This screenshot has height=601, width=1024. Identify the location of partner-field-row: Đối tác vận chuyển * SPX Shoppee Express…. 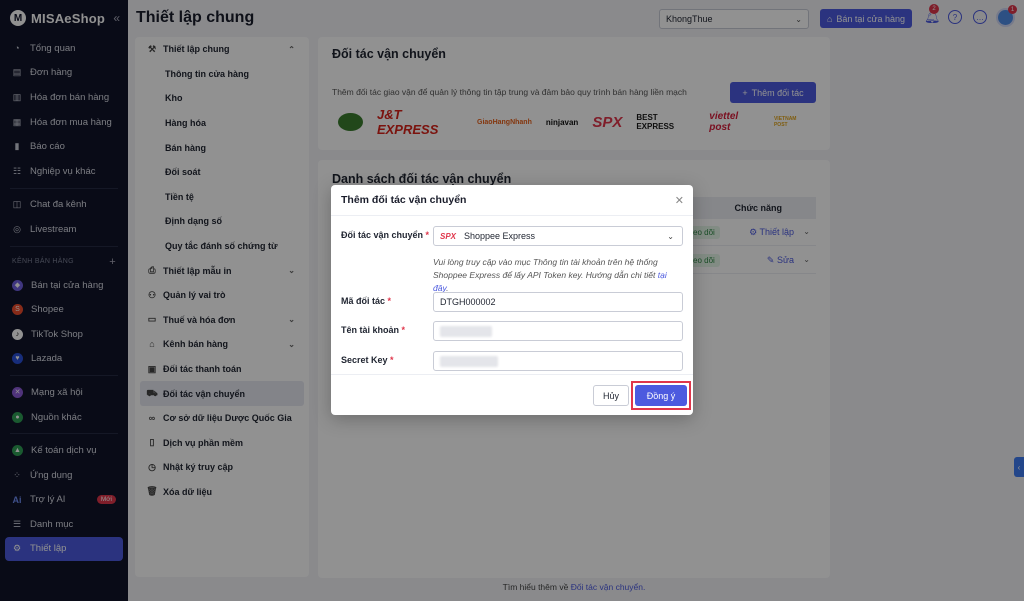
(512, 236).